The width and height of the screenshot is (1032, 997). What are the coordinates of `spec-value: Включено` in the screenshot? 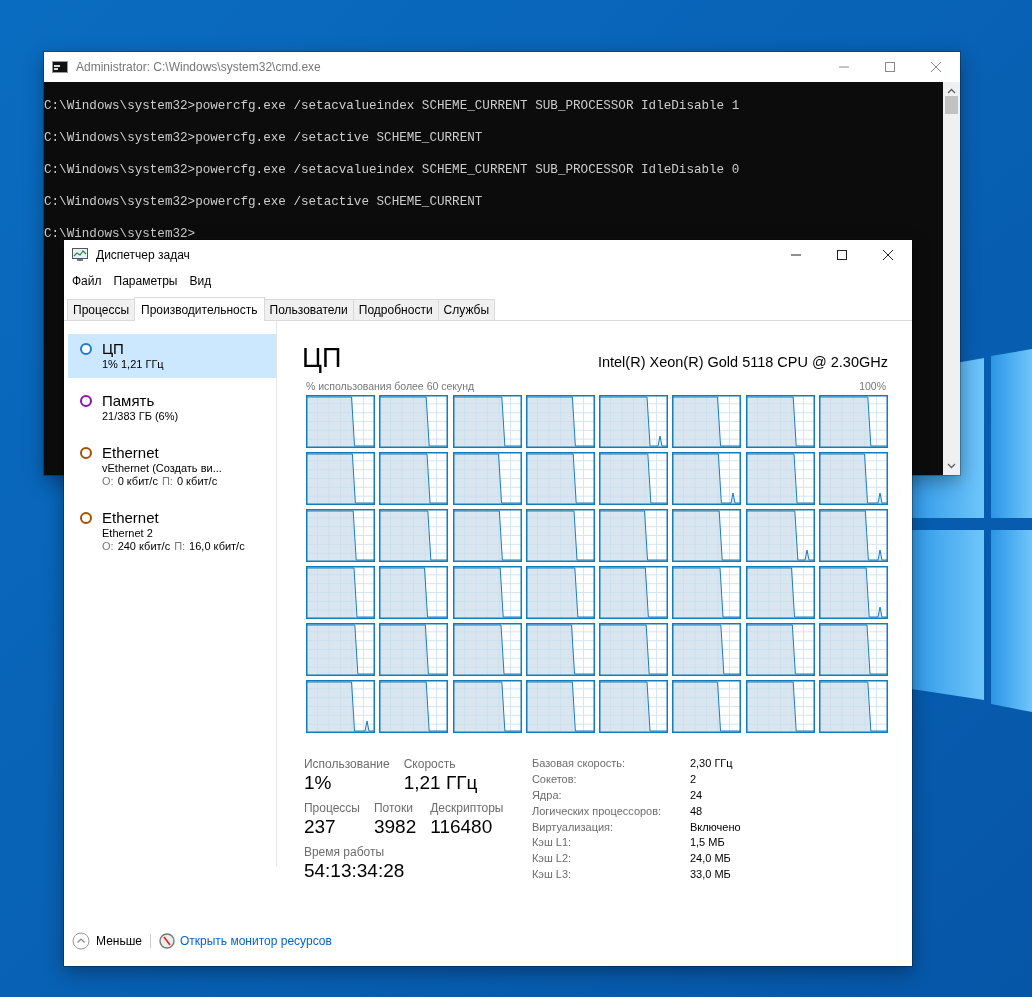 It's located at (715, 827).